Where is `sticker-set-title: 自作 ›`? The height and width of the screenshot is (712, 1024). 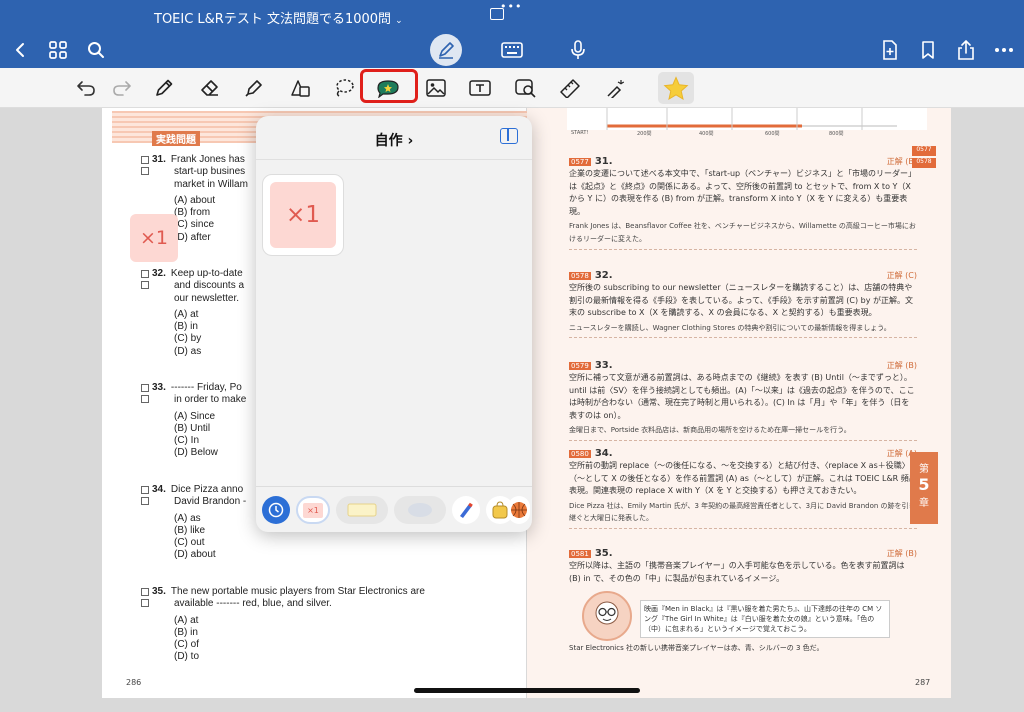
sticker-set-title: 自作 › is located at coordinates (394, 140).